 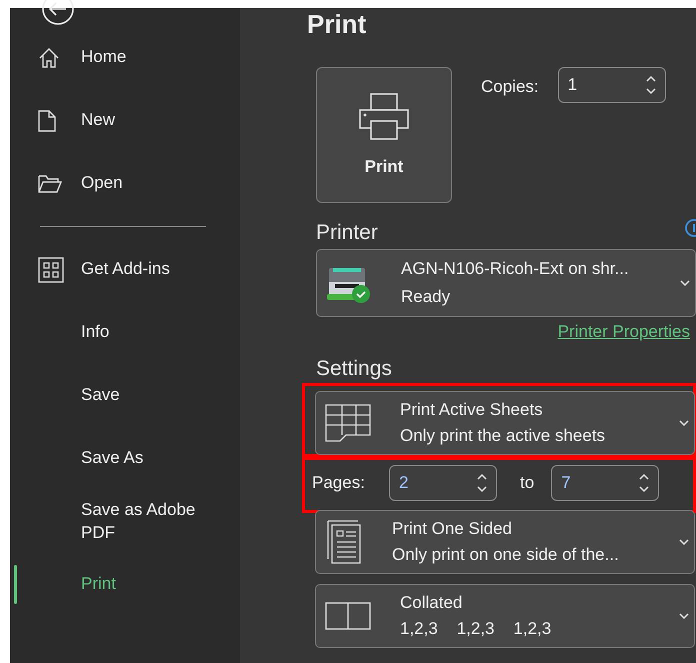 What do you see at coordinates (347, 233) in the screenshot?
I see `section-heading: Printer` at bounding box center [347, 233].